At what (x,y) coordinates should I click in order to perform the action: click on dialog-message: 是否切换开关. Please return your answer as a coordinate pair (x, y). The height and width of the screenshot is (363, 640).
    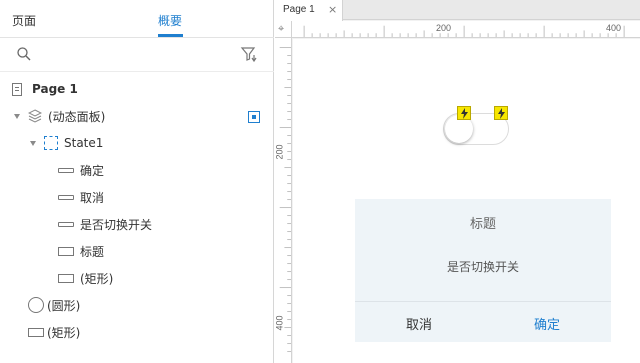
    Looking at the image, I should click on (482, 267).